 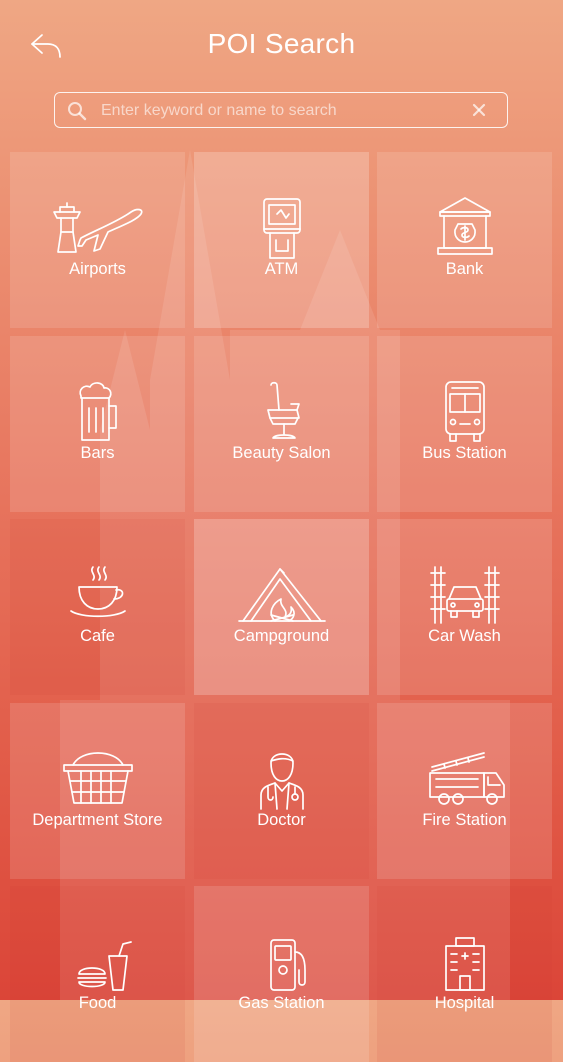 I want to click on gas-pump-icon, so click(x=288, y=965).